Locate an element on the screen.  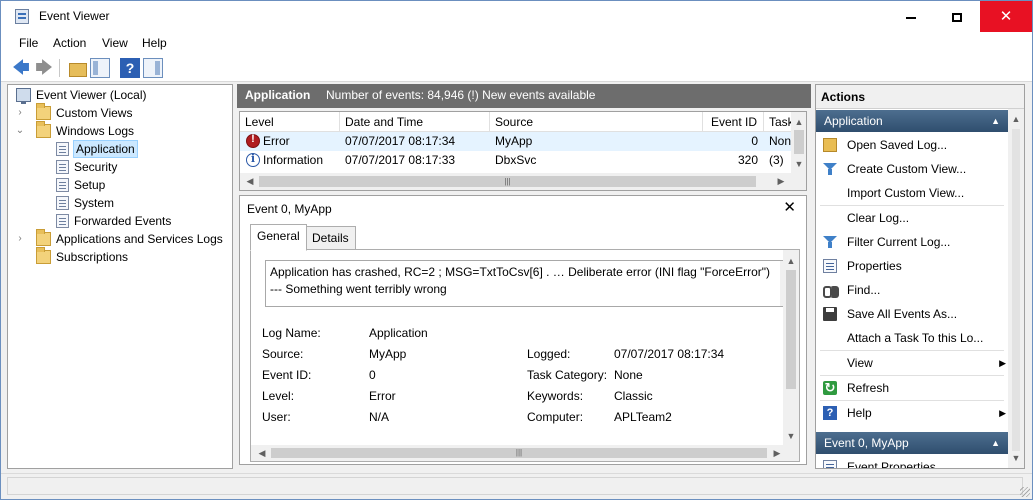
label-computer: Computer: is located at coordinates (555, 417).